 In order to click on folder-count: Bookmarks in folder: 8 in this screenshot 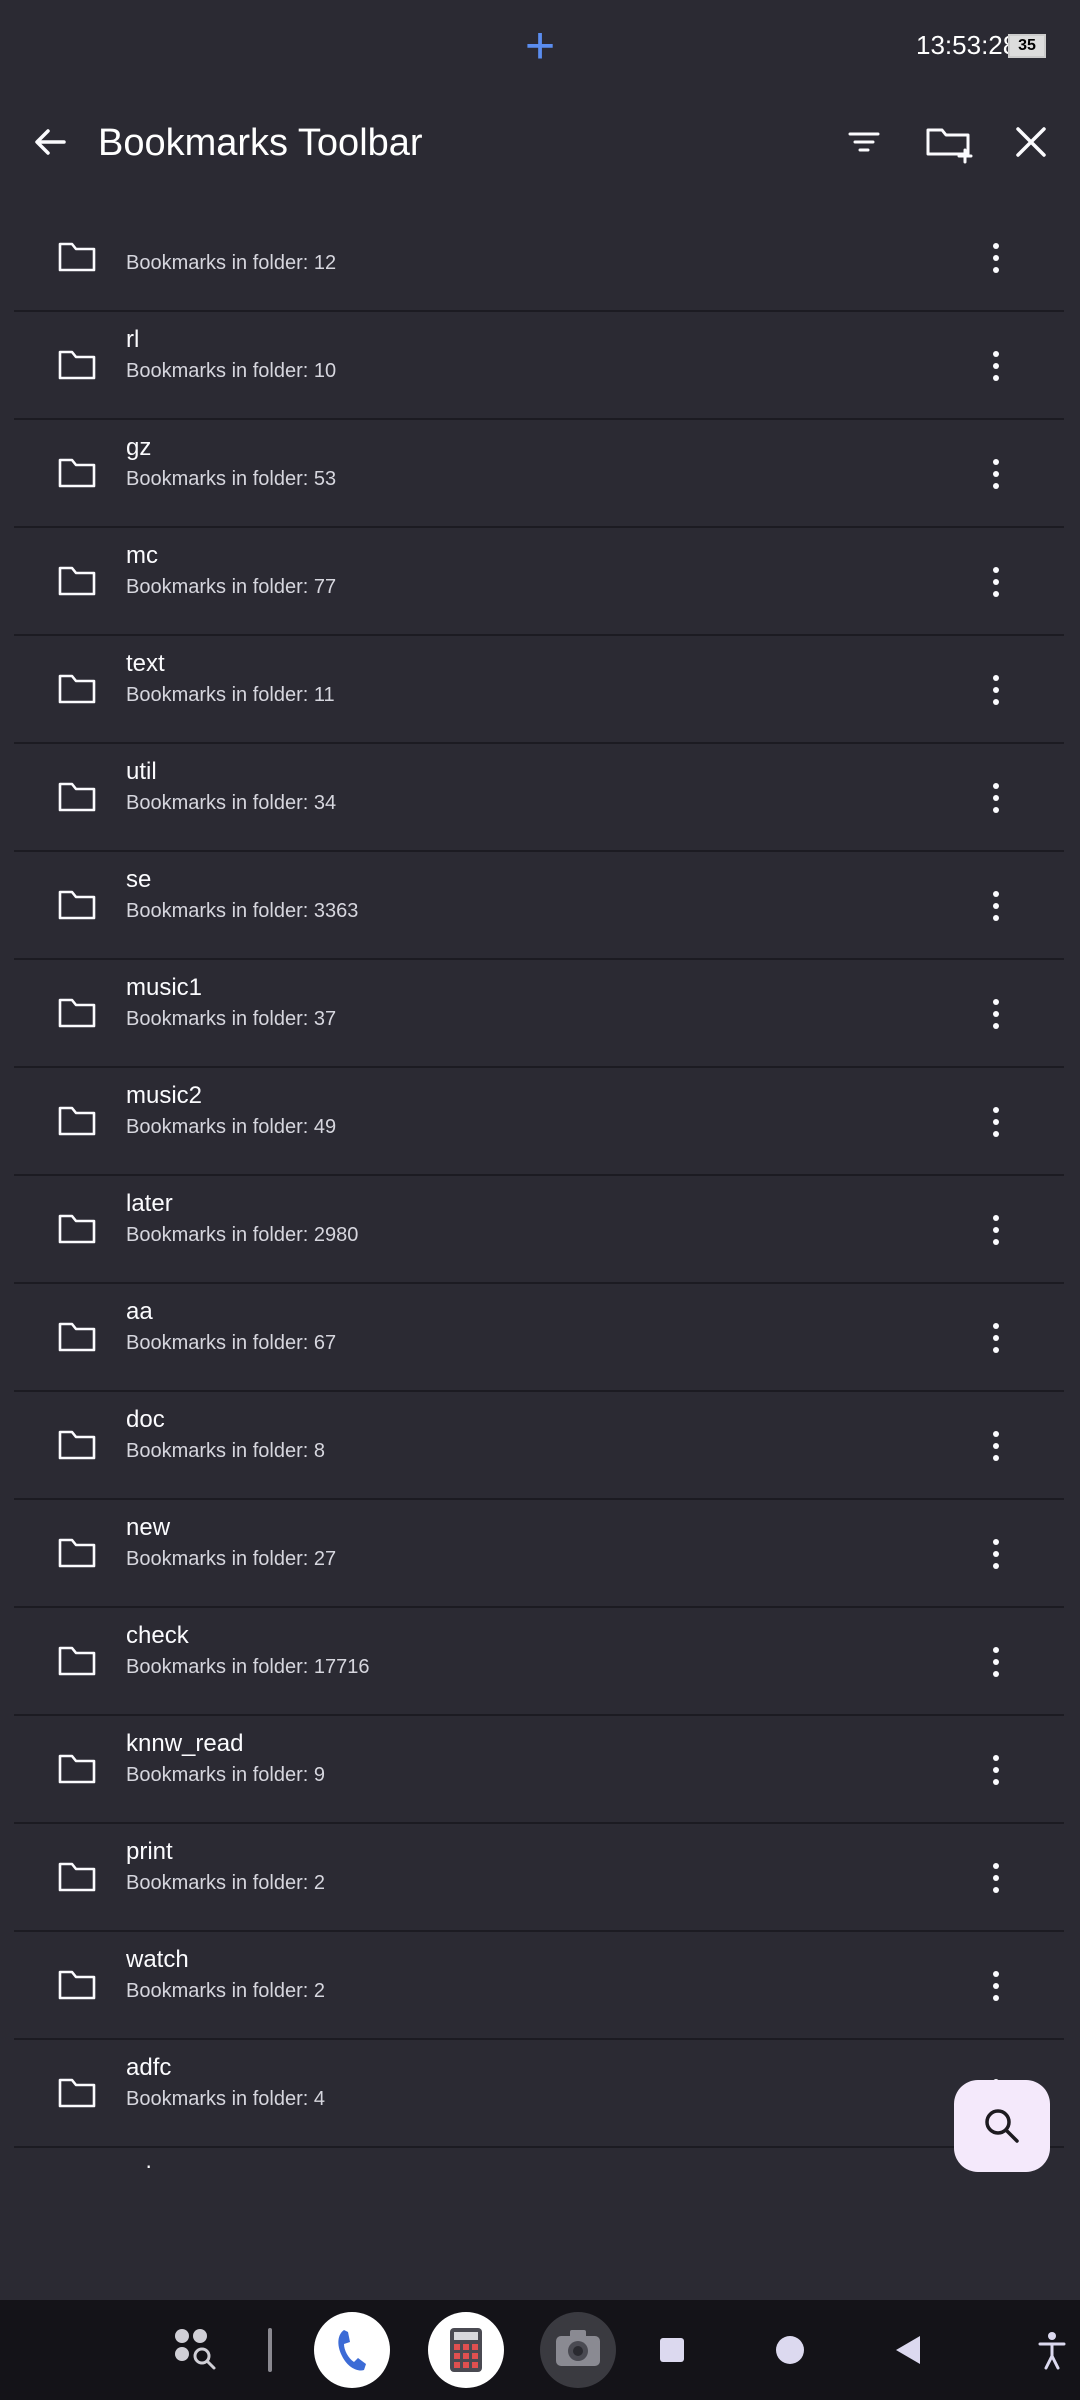, I will do `click(225, 1451)`.